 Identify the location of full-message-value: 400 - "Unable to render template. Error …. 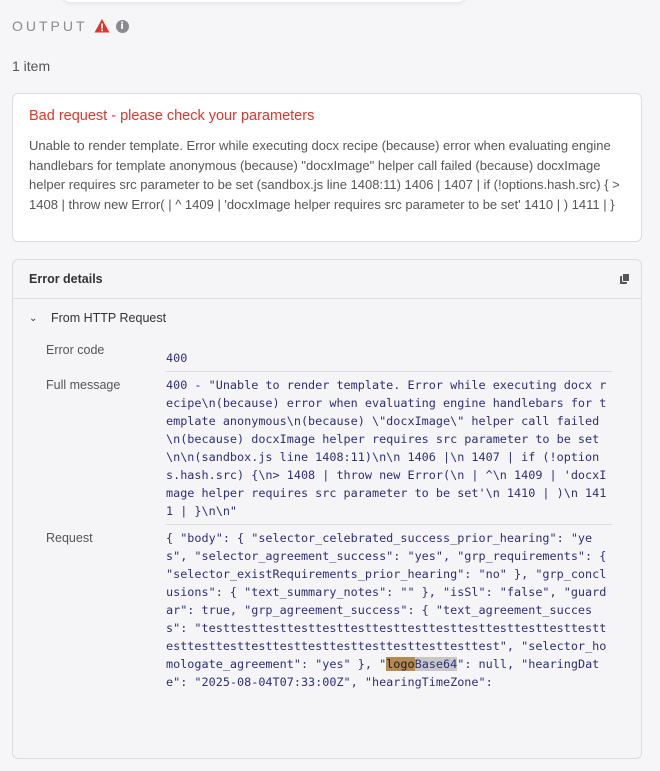
(386, 448).